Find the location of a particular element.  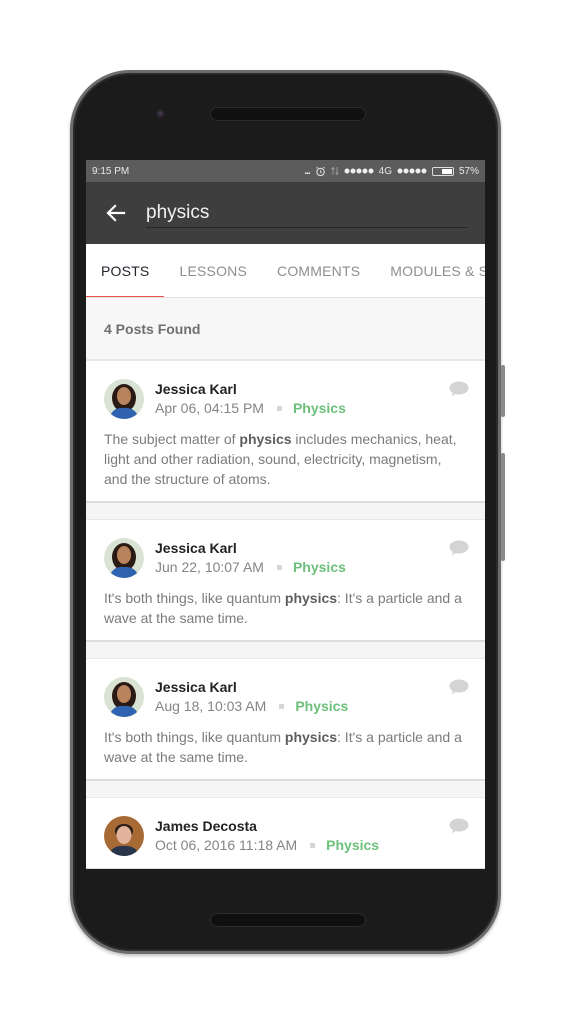

volume-button is located at coordinates (503, 507).